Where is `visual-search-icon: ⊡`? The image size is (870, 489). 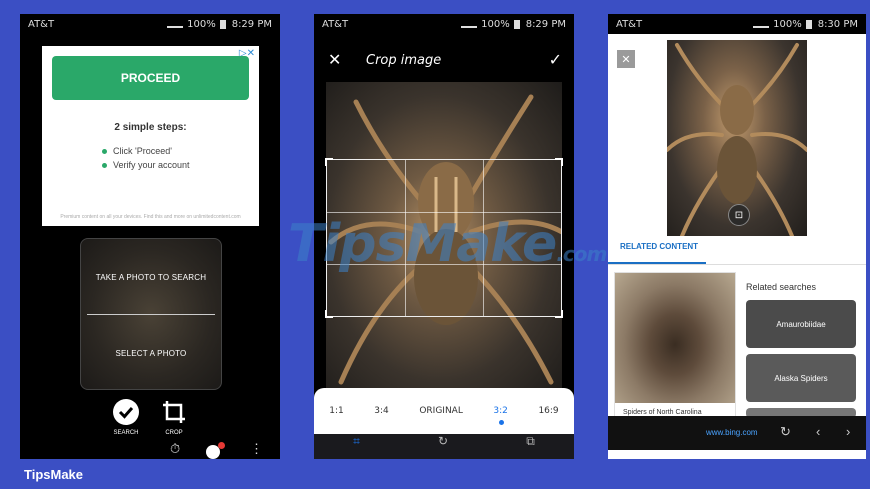 visual-search-icon: ⊡ is located at coordinates (739, 215).